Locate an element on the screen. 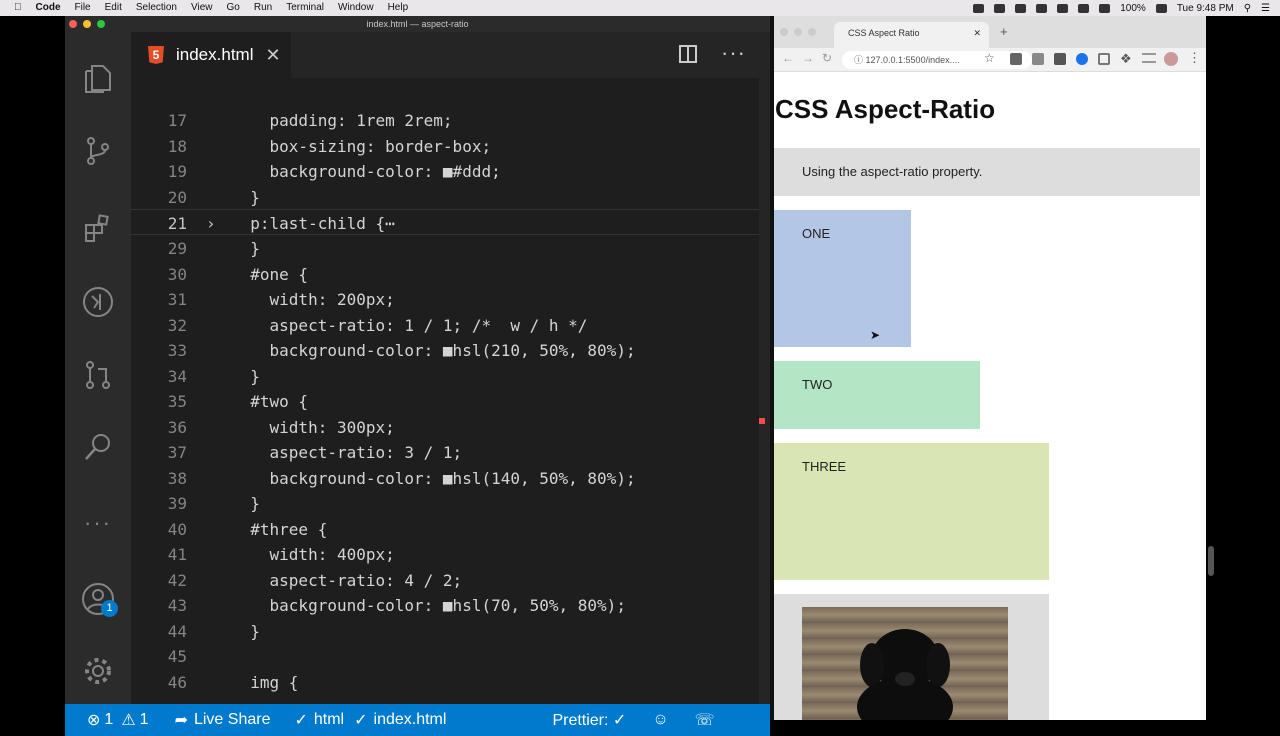  notifications-bell-icon: ☏ is located at coordinates (705, 720).